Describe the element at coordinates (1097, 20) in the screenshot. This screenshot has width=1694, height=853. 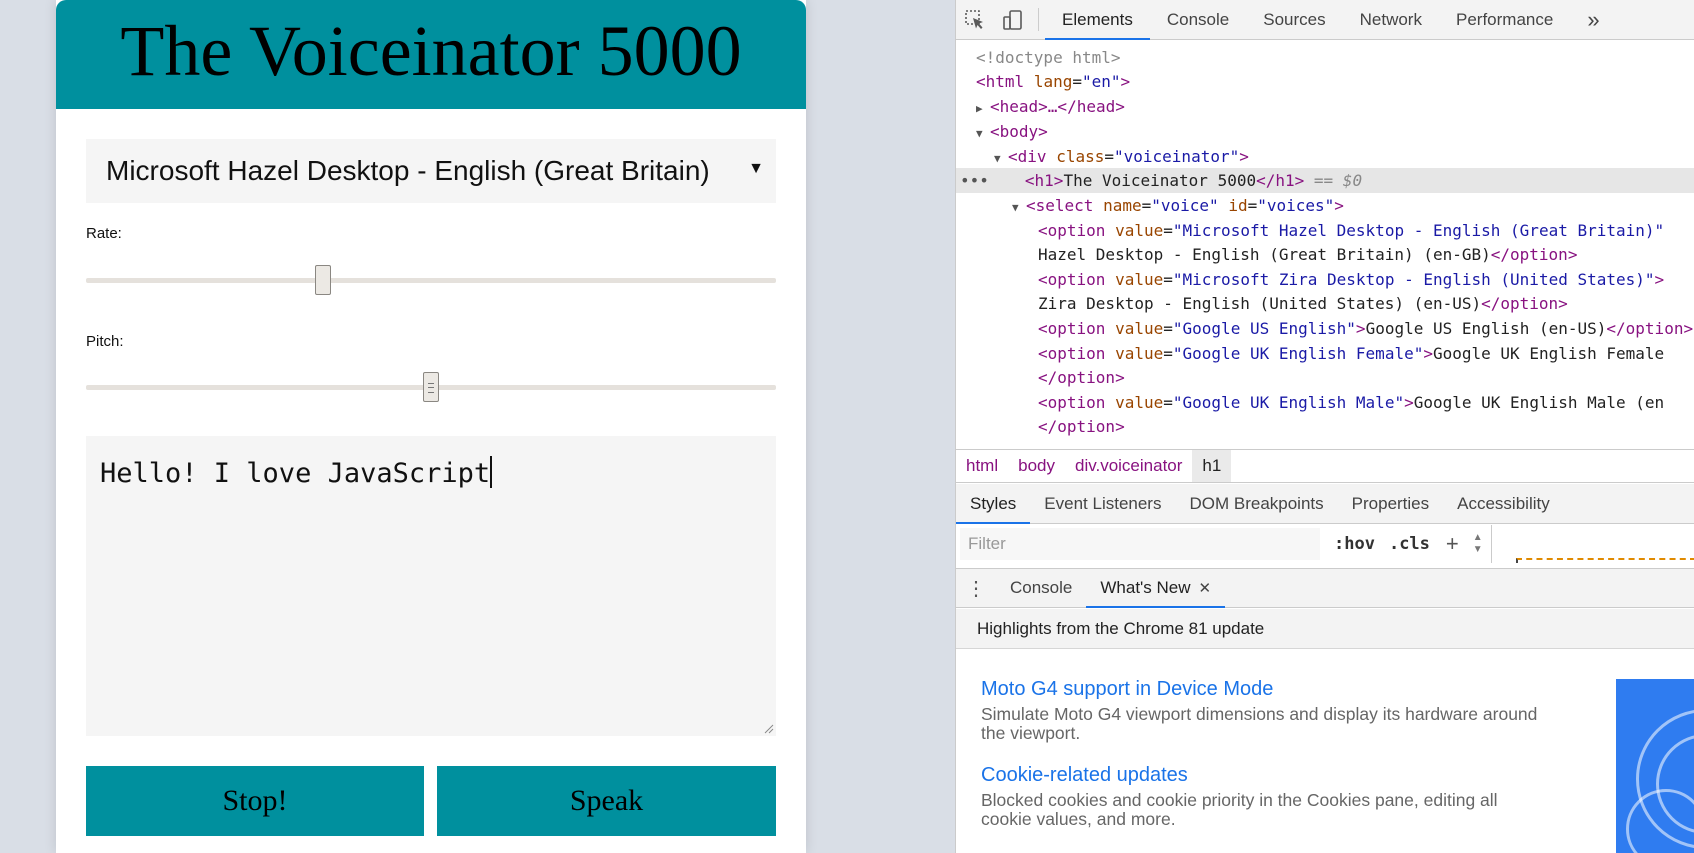
I see `tab-elements: Elements` at that location.